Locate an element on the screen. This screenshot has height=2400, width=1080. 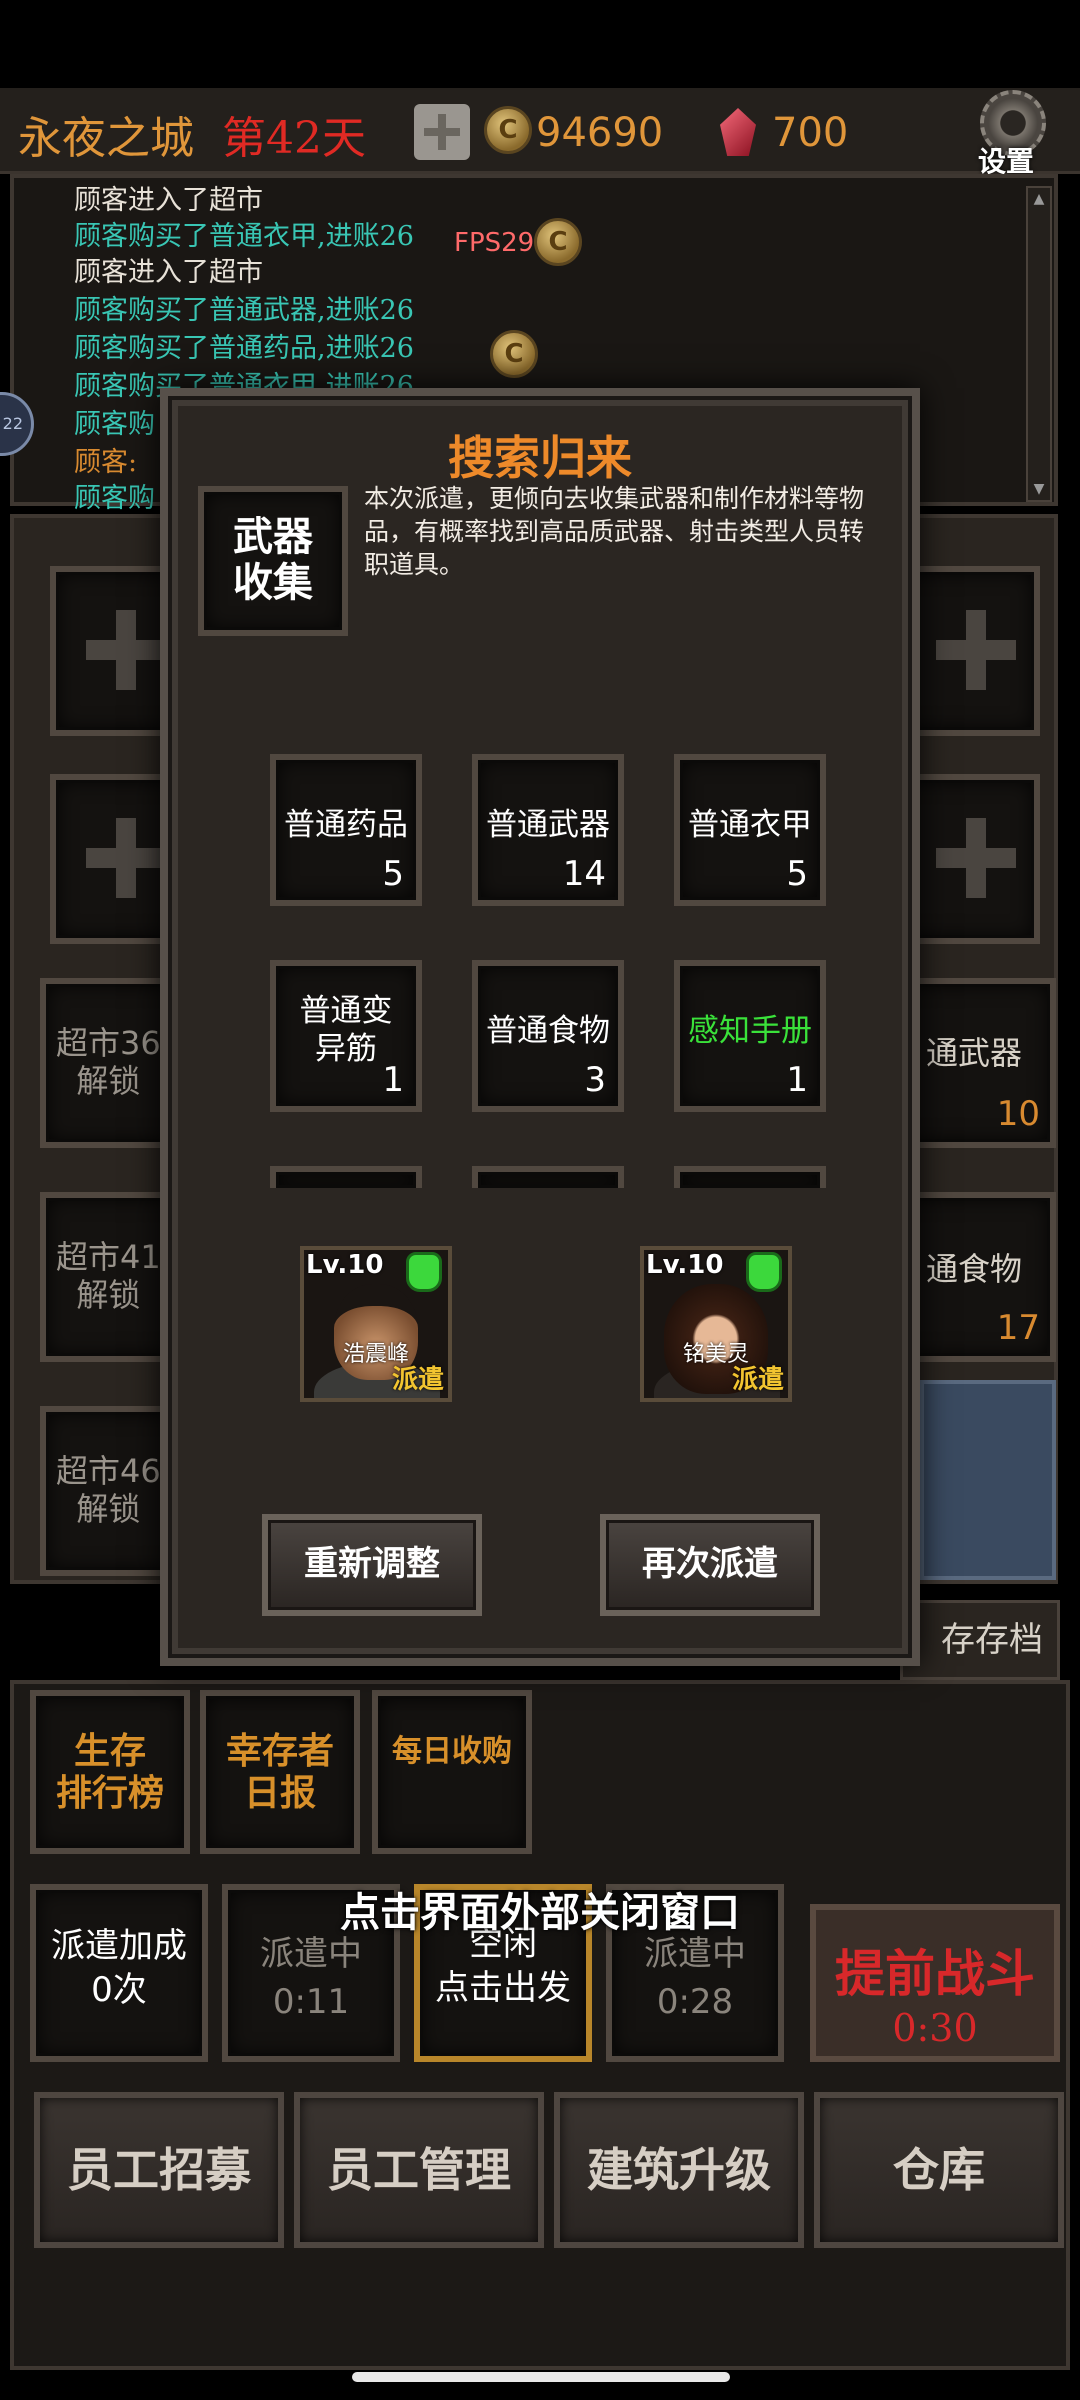
loot-item: 普通变异筋 1 is located at coordinates (346, 1036).